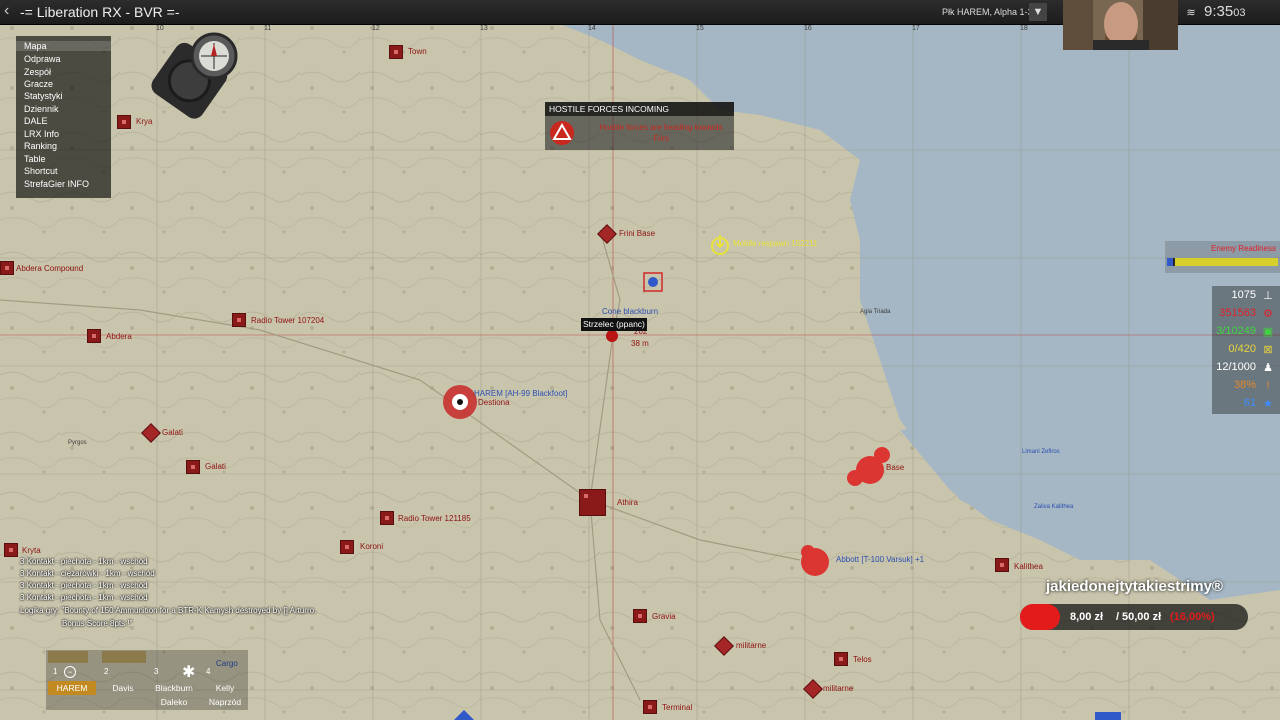 The width and height of the screenshot is (1280, 720). Describe the element at coordinates (347, 547) in the screenshot. I see `koroni-marker` at that location.